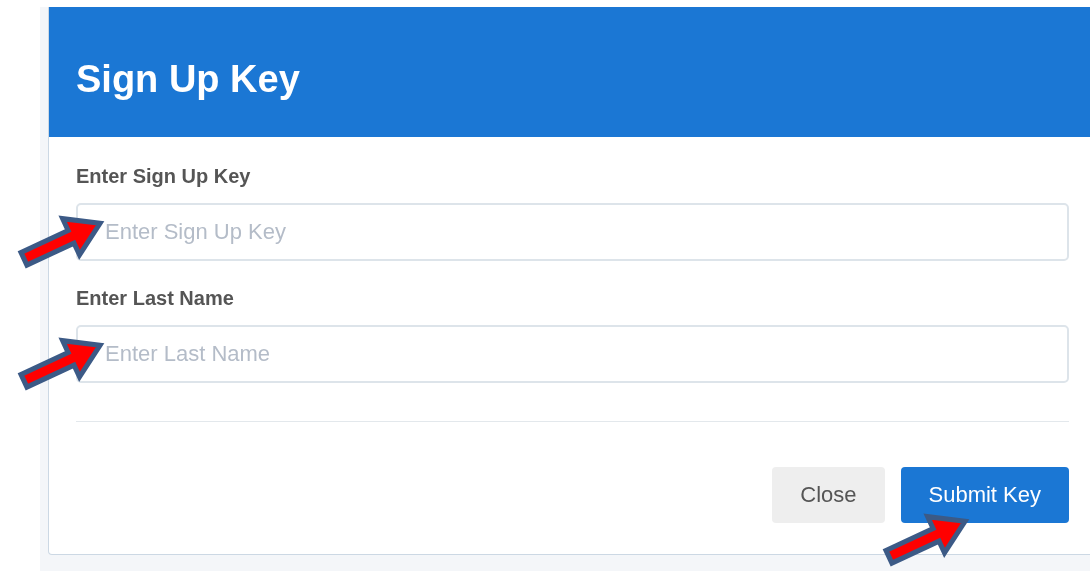 This screenshot has width=1090, height=571. Describe the element at coordinates (572, 354) in the screenshot. I see `input-field: Enter Last Name` at that location.